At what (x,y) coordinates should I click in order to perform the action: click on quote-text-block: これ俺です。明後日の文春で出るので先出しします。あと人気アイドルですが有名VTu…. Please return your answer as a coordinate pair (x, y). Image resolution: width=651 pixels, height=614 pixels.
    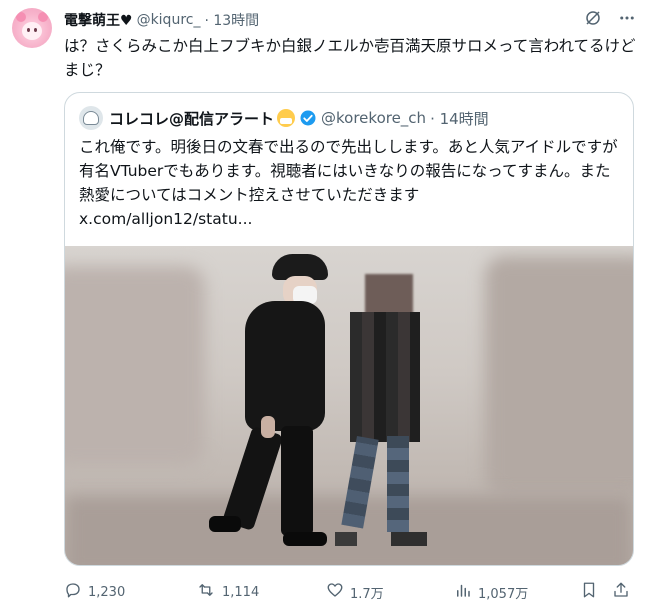
    Looking at the image, I should click on (351, 183).